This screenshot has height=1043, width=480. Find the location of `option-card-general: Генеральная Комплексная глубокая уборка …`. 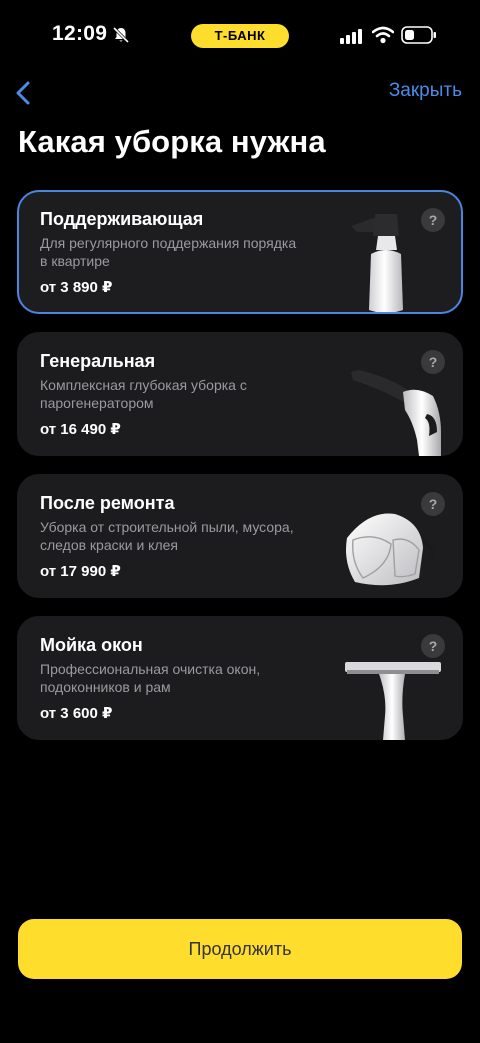

option-card-general: Генеральная Комплексная глубокая уборка … is located at coordinates (240, 394).